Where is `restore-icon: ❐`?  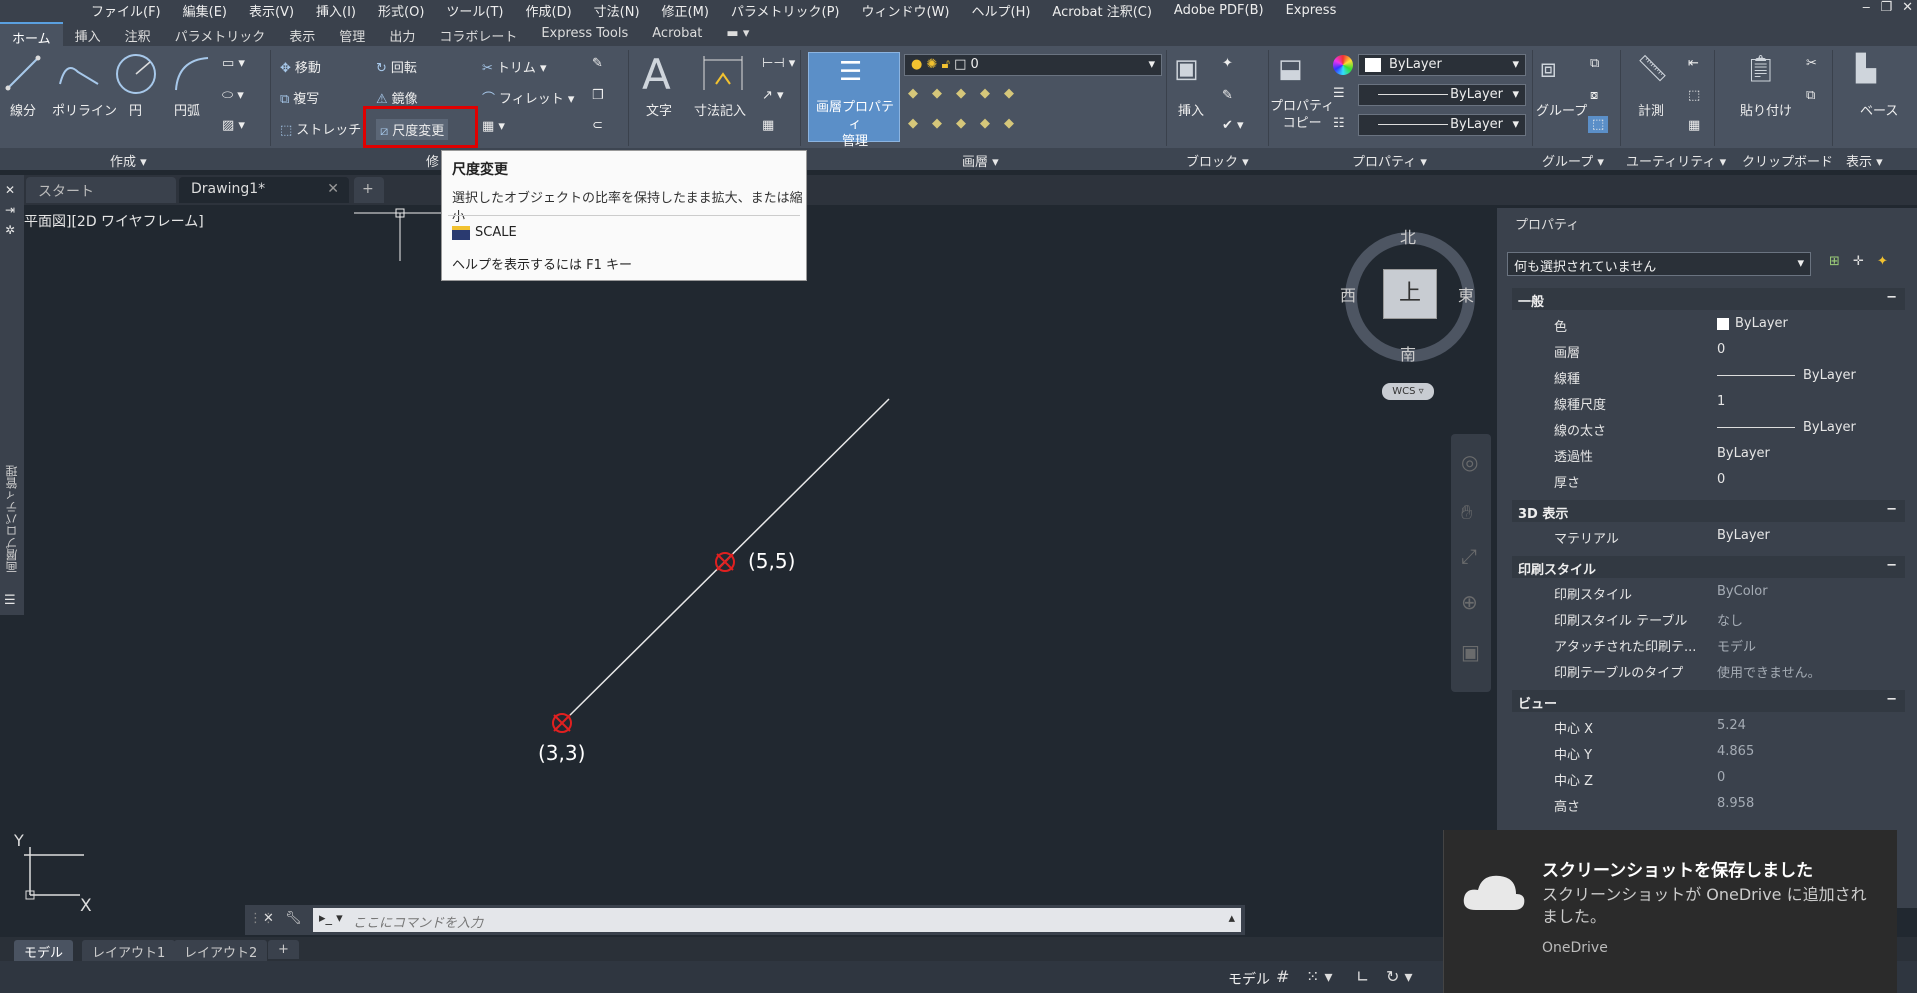
restore-icon: ❐ is located at coordinates (1886, 7).